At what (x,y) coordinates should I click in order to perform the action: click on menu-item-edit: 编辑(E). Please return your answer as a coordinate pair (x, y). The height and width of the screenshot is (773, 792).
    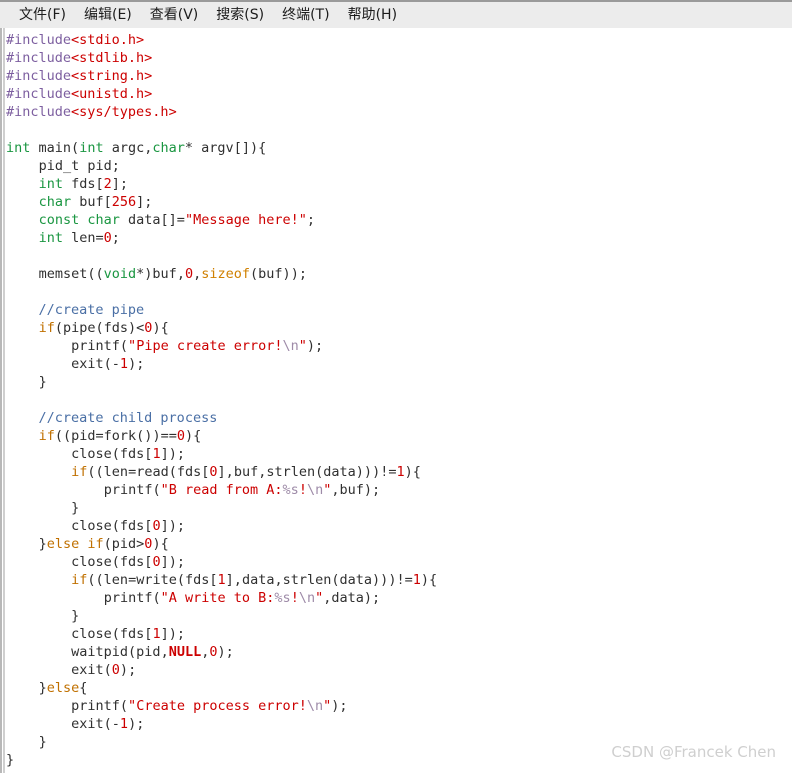
    Looking at the image, I should click on (108, 15).